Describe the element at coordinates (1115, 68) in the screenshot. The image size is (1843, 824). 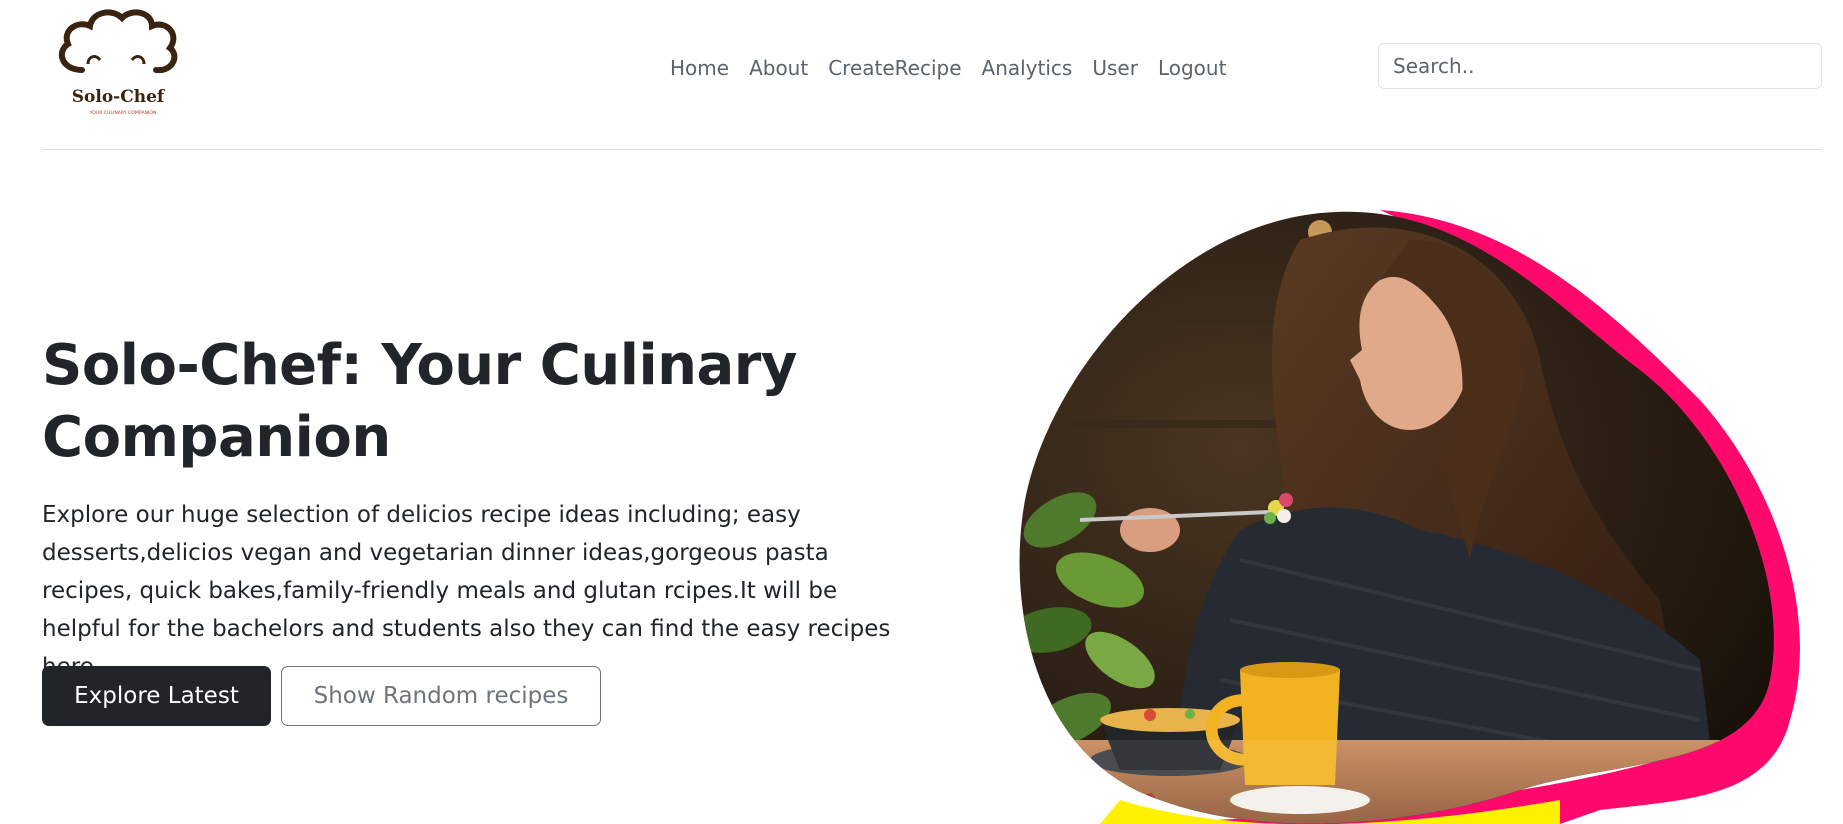
I see `nav-user: User` at that location.